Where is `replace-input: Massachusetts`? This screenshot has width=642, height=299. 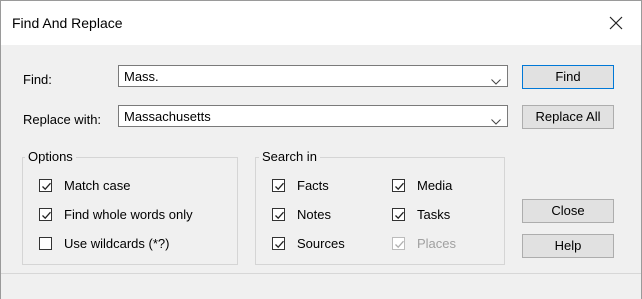 replace-input: Massachusetts is located at coordinates (167, 116).